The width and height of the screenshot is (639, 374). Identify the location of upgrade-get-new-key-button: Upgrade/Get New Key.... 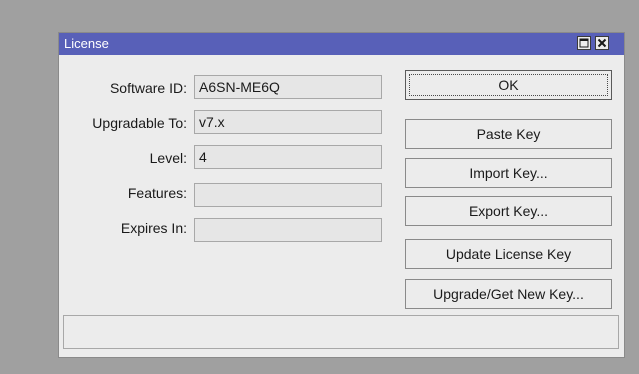
(508, 294).